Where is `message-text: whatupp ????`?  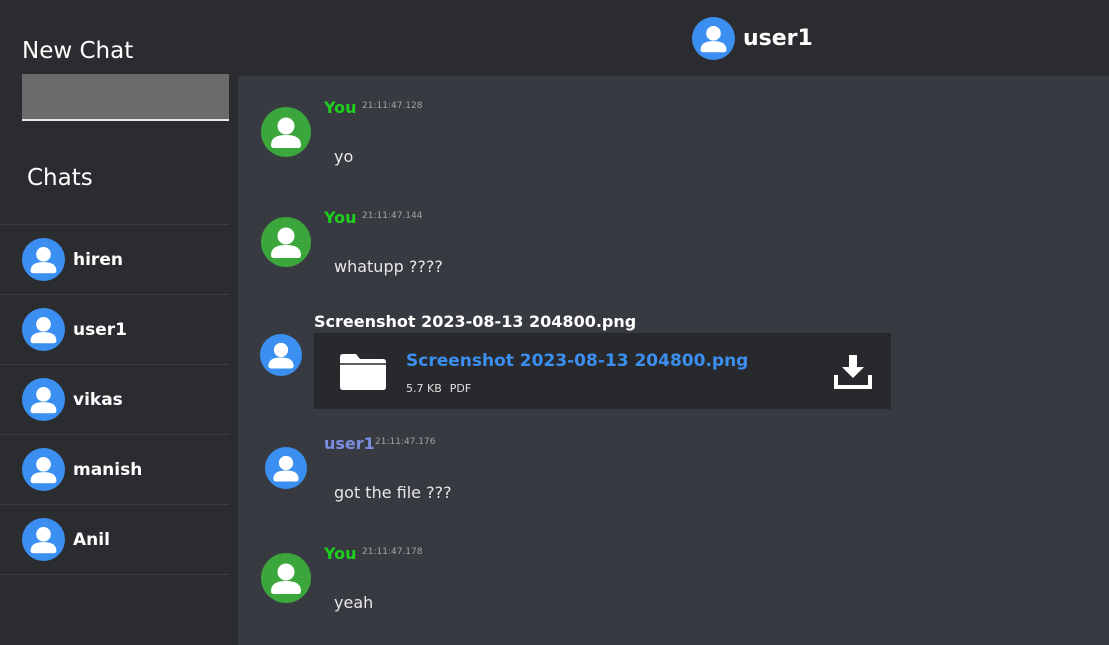
message-text: whatupp ???? is located at coordinates (388, 266).